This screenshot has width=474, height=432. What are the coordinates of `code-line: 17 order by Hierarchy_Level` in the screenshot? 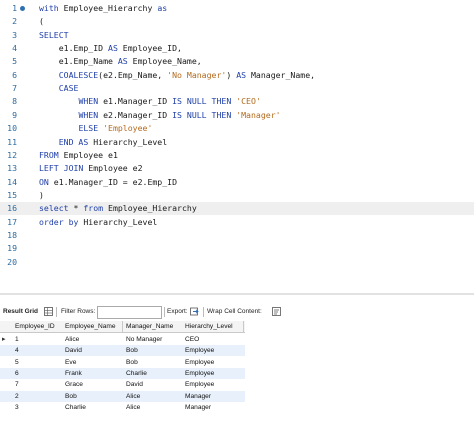 It's located at (237, 222).